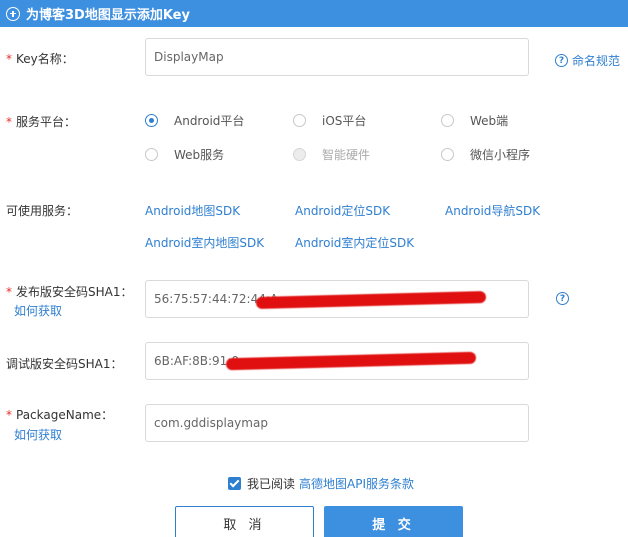 This screenshot has width=628, height=537. What do you see at coordinates (474, 120) in the screenshot?
I see `radio-web: Web端` at bounding box center [474, 120].